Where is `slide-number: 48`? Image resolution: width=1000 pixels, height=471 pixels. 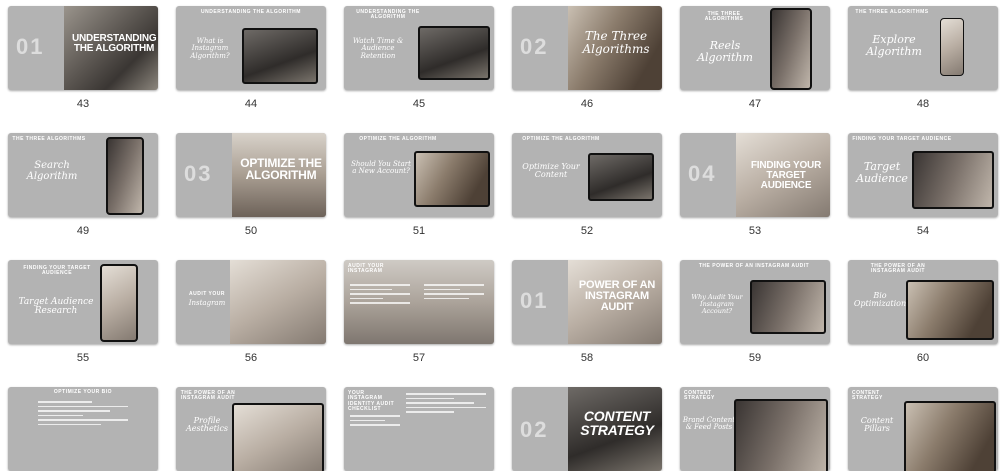
slide-number: 48 is located at coordinates (923, 104).